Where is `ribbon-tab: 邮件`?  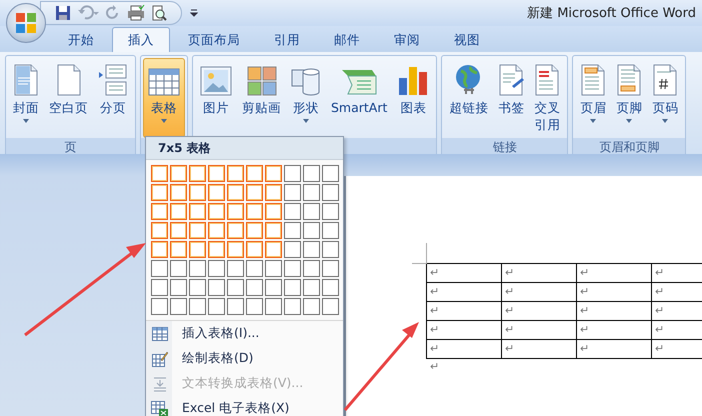
ribbon-tab: 邮件 is located at coordinates (347, 39).